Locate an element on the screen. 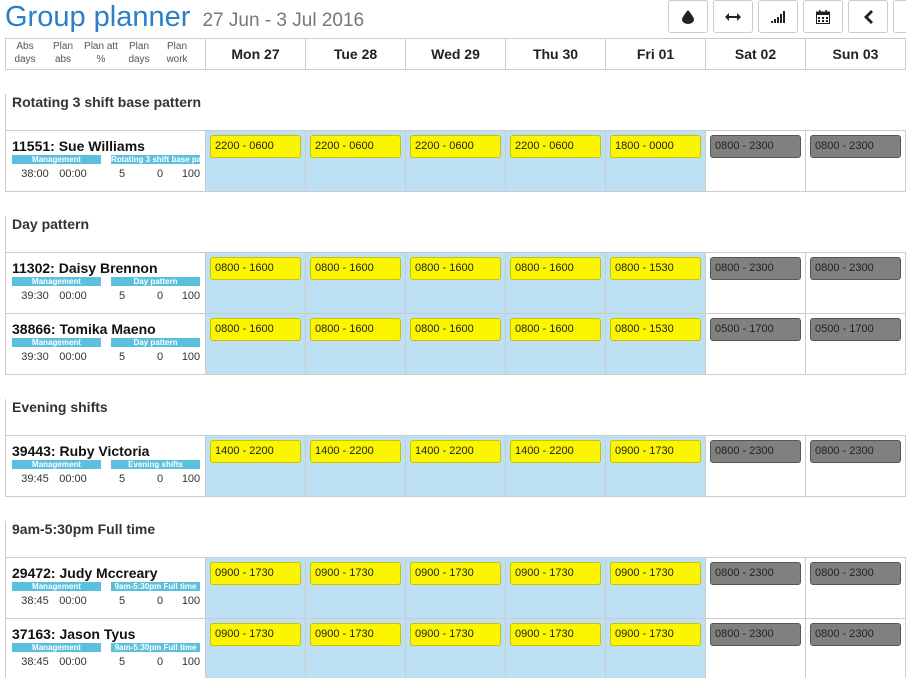 This screenshot has width=906, height=678. day-cell-sat: 0500 - 1700 is located at coordinates (756, 344).